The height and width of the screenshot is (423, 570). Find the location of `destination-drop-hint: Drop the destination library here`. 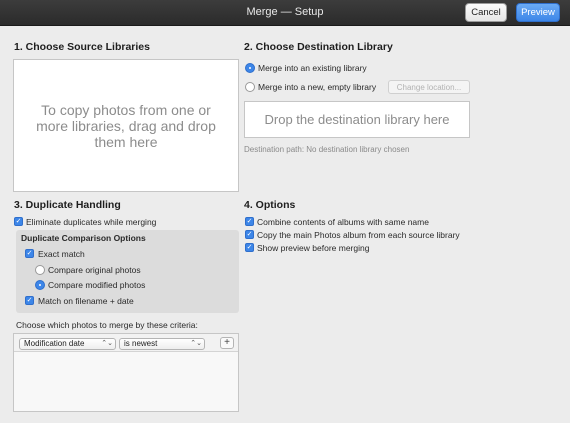

destination-drop-hint: Drop the destination library here is located at coordinates (357, 119).